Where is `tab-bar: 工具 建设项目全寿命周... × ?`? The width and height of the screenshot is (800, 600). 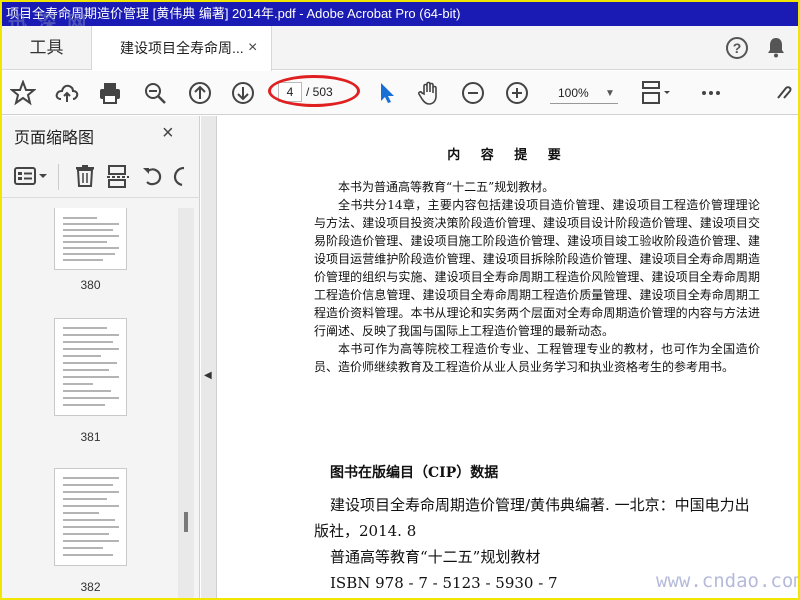
tab-bar: 工具 建设项目全寿命周... × ? is located at coordinates (400, 48).